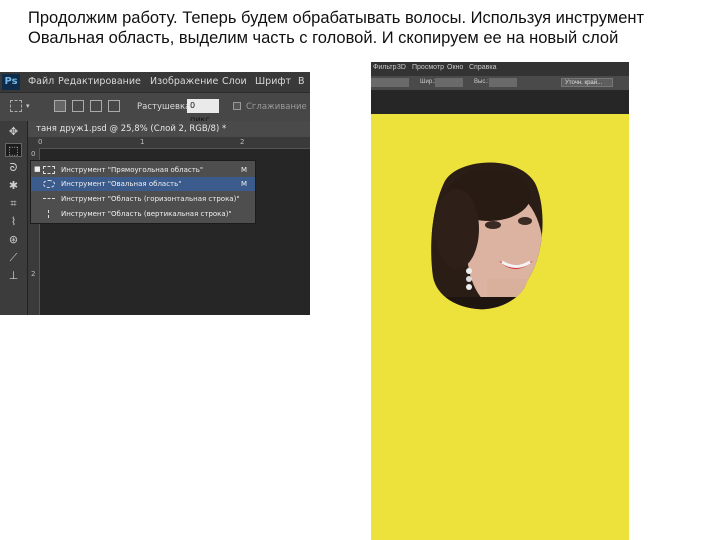 The image size is (720, 540). I want to click on document-tab: таня друж1.psd @ 25,8% (Слой 2, RGB/8) *, so click(169, 129).